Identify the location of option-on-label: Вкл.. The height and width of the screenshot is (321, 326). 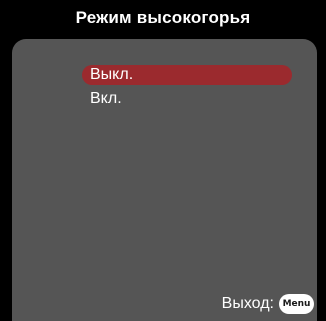
(106, 98).